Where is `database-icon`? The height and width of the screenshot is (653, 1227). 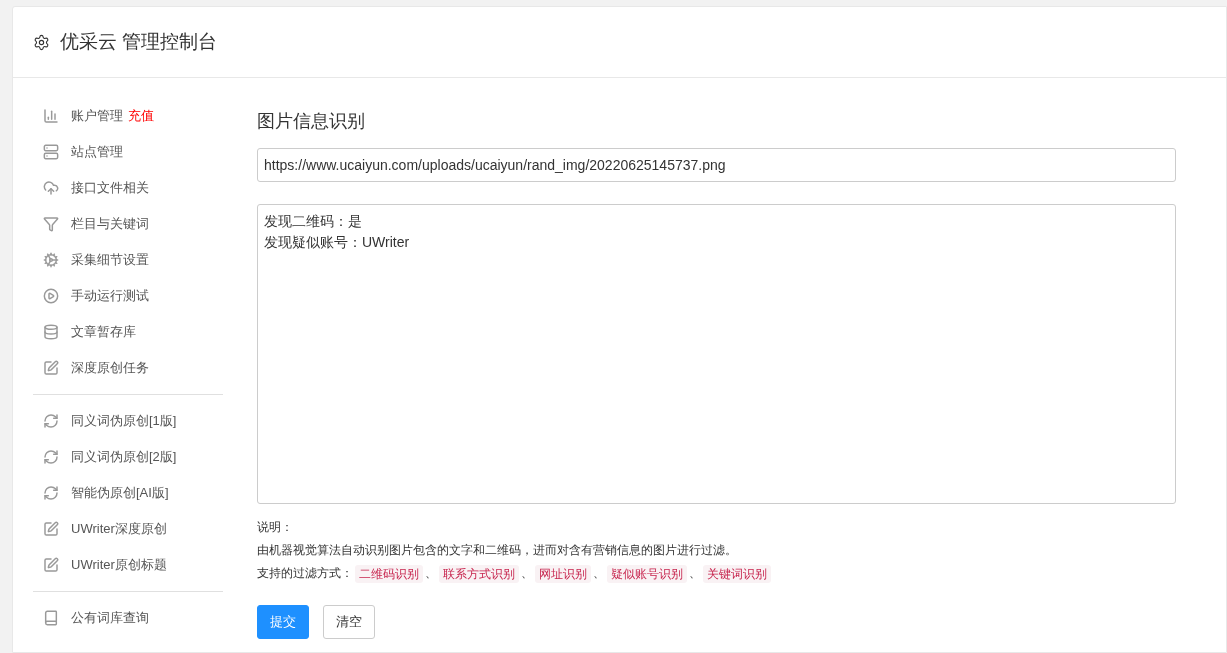
database-icon is located at coordinates (51, 332).